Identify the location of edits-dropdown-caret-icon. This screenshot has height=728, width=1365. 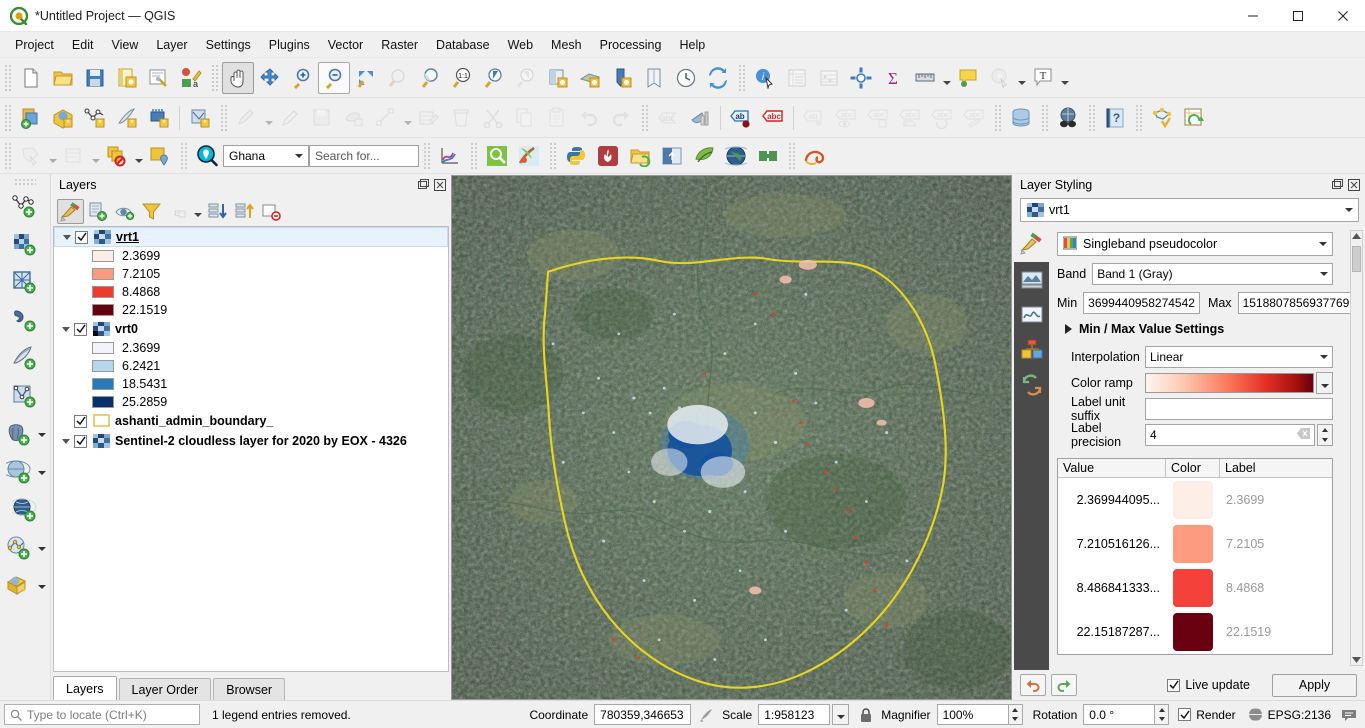
(268, 118).